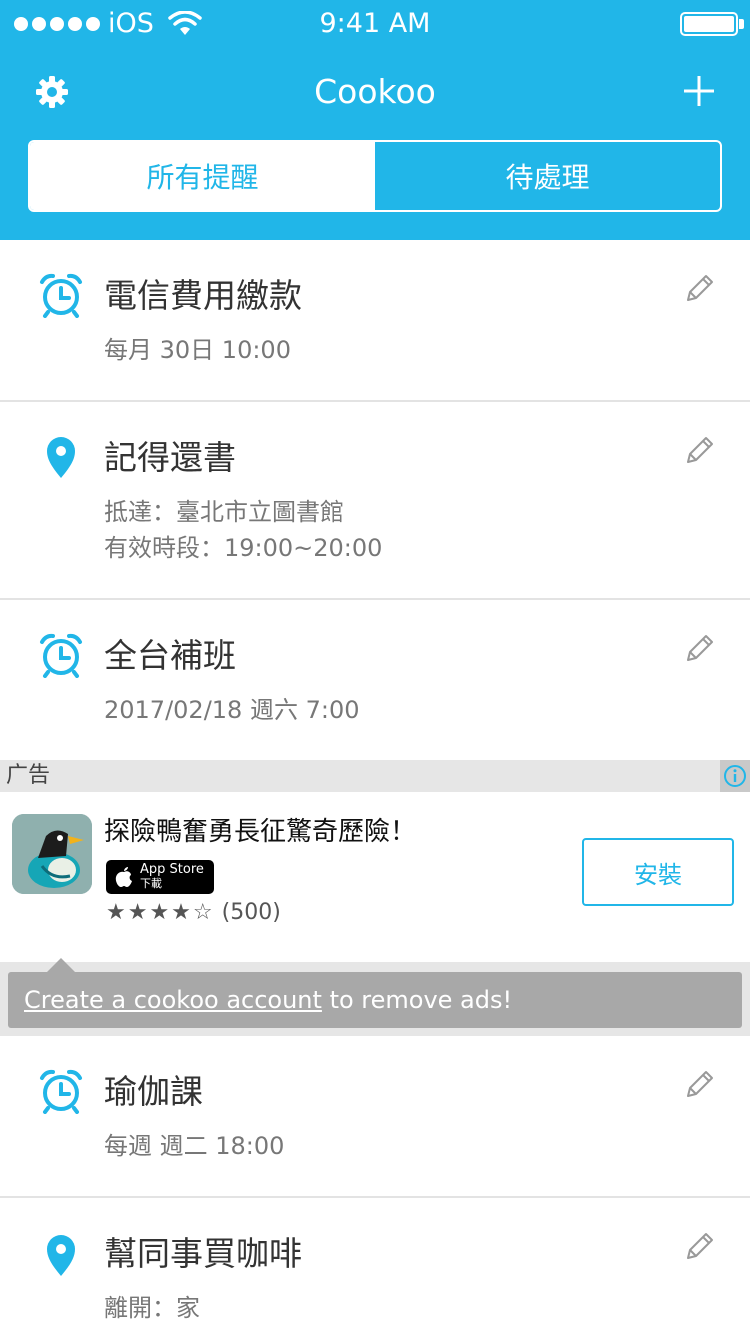 The width and height of the screenshot is (750, 1334). I want to click on status-time: 9:41 AM, so click(375, 23).